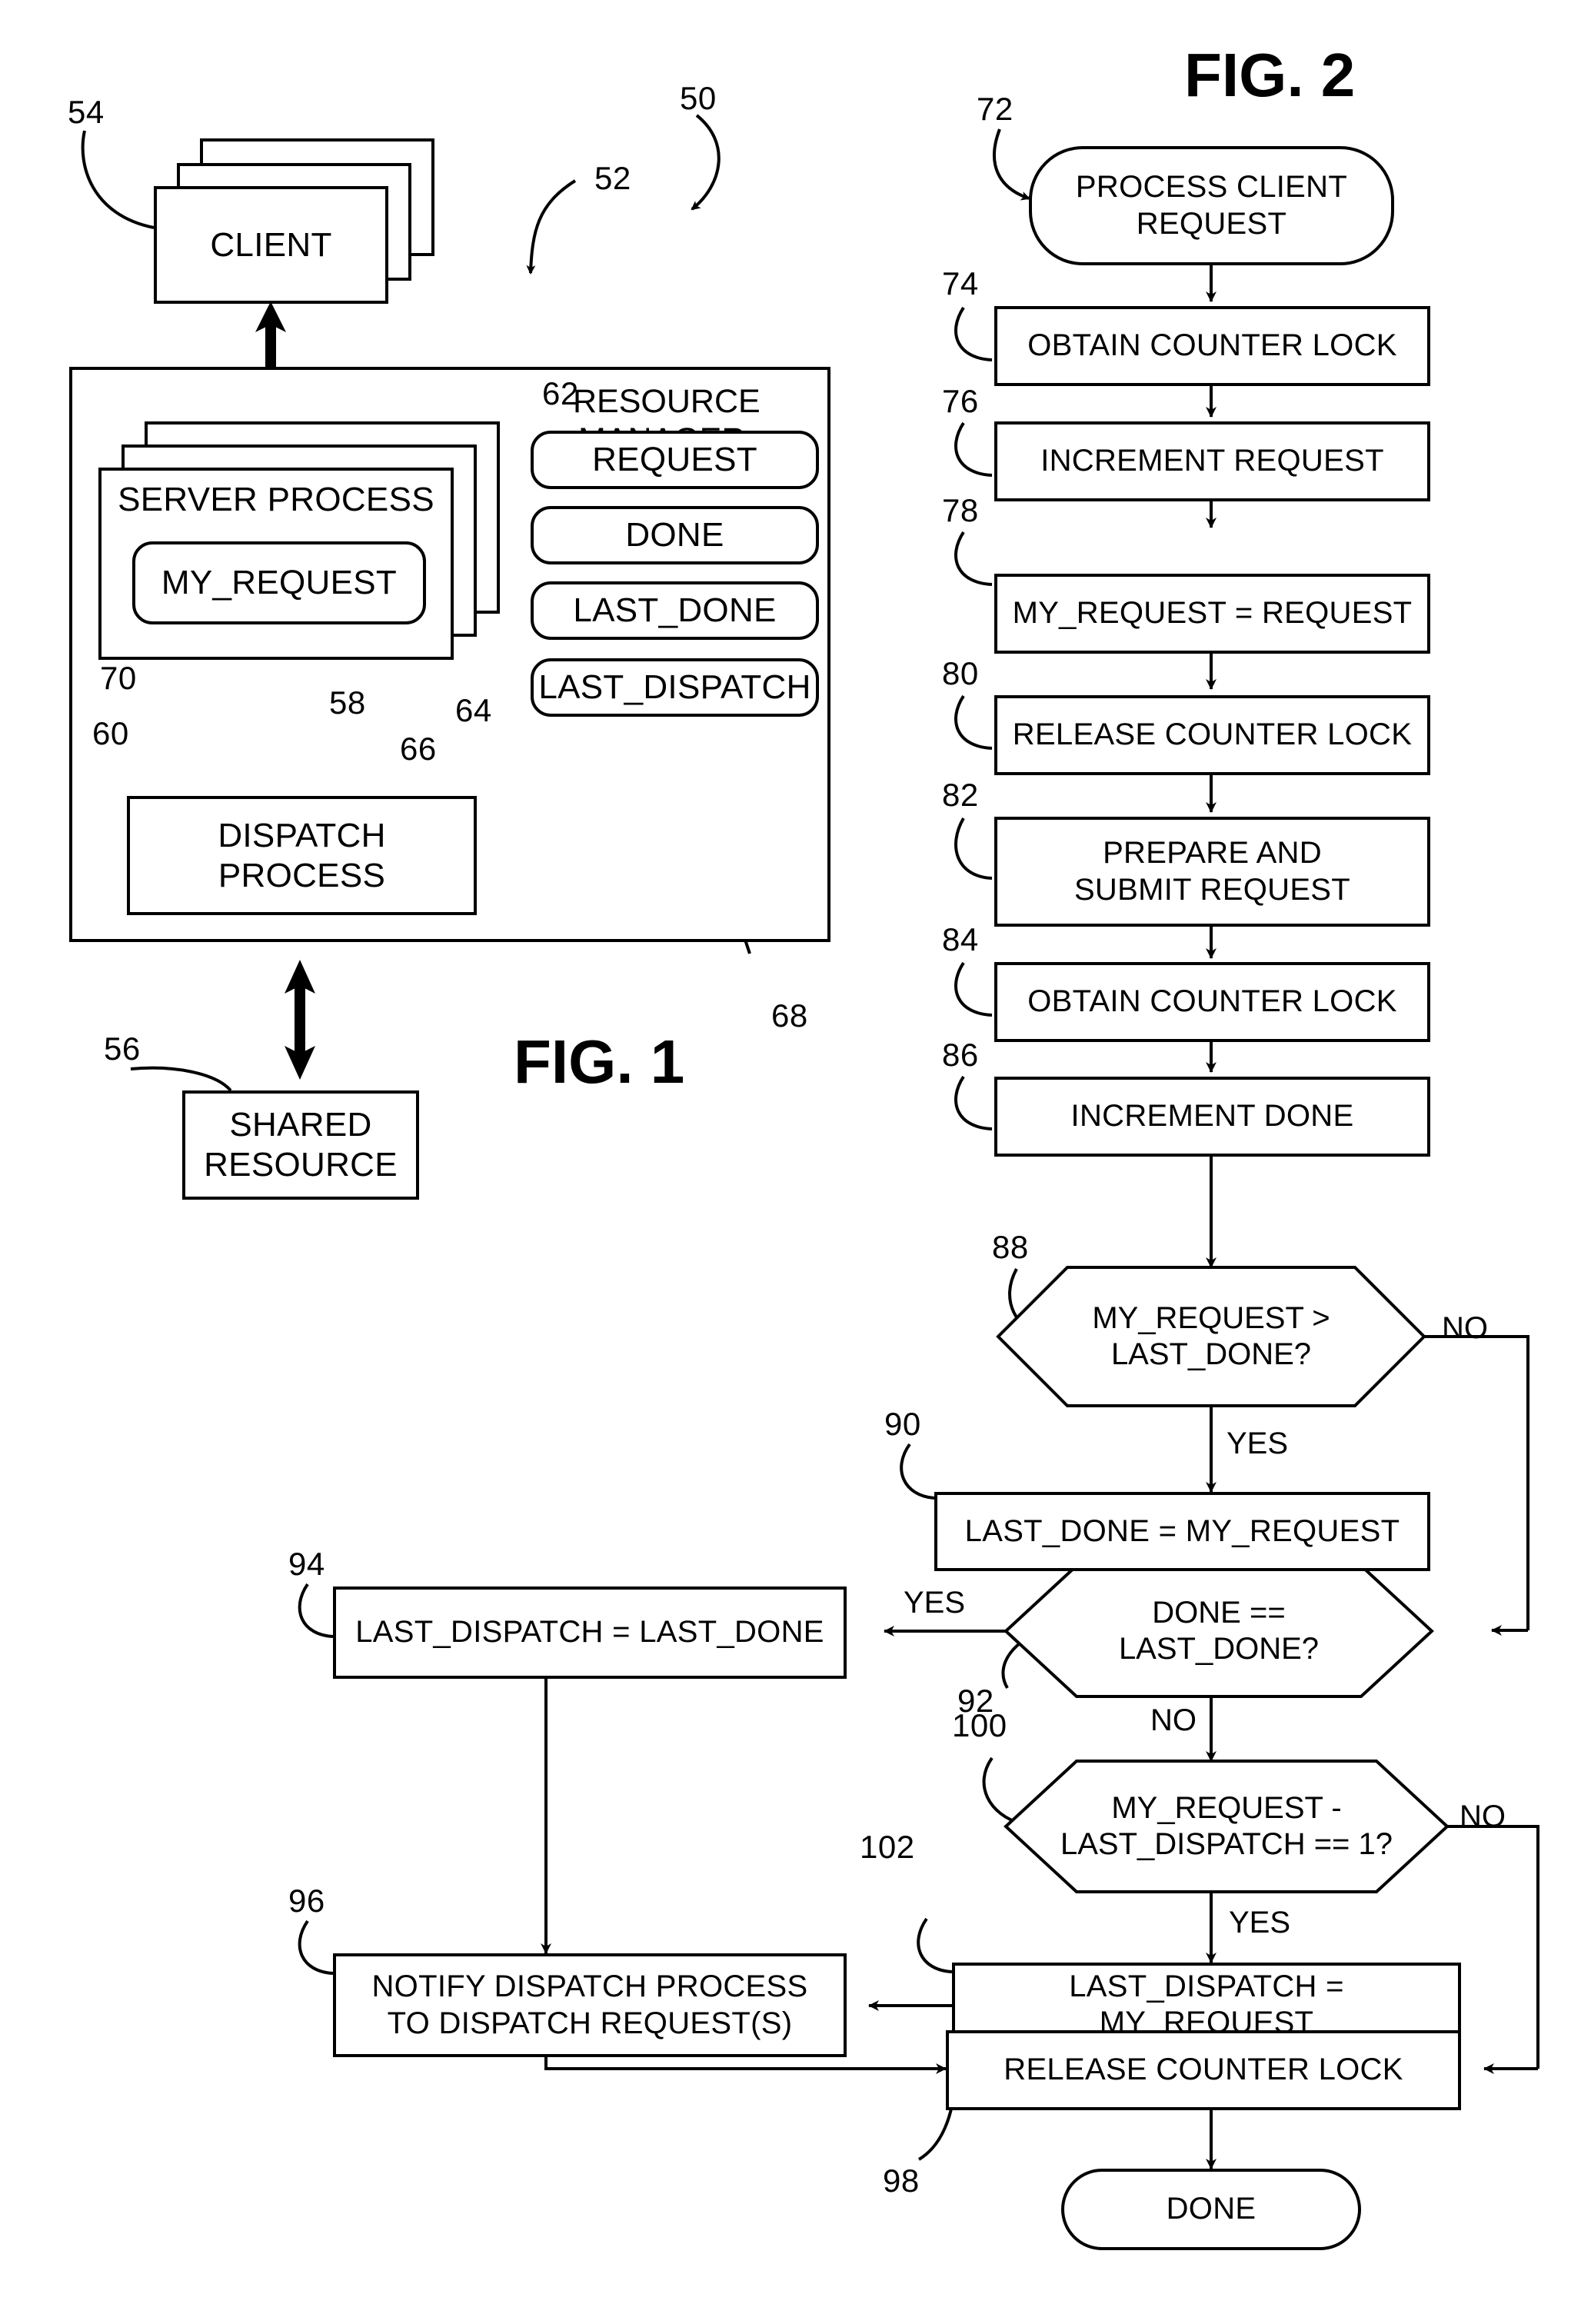 Image resolution: width=1591 pixels, height=2324 pixels. Describe the element at coordinates (1465, 1328) in the screenshot. I see `edge-label-no-88: NO` at that location.